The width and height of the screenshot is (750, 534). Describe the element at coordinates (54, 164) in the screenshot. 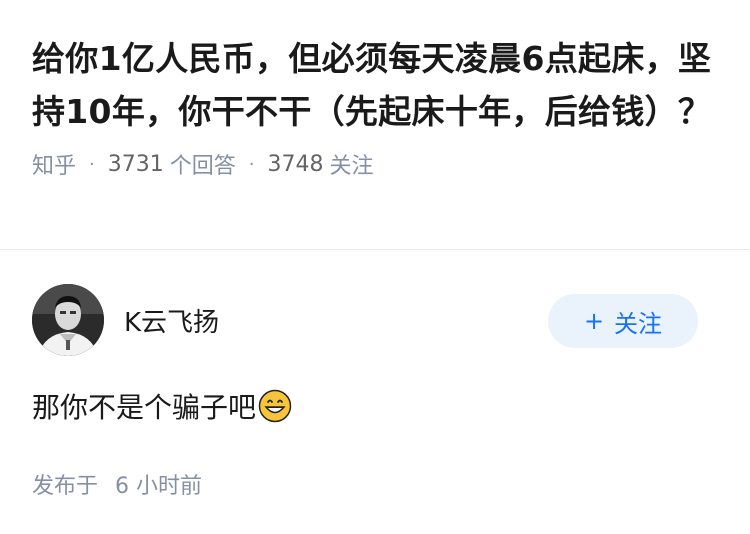

I see `source-label: 知乎` at that location.